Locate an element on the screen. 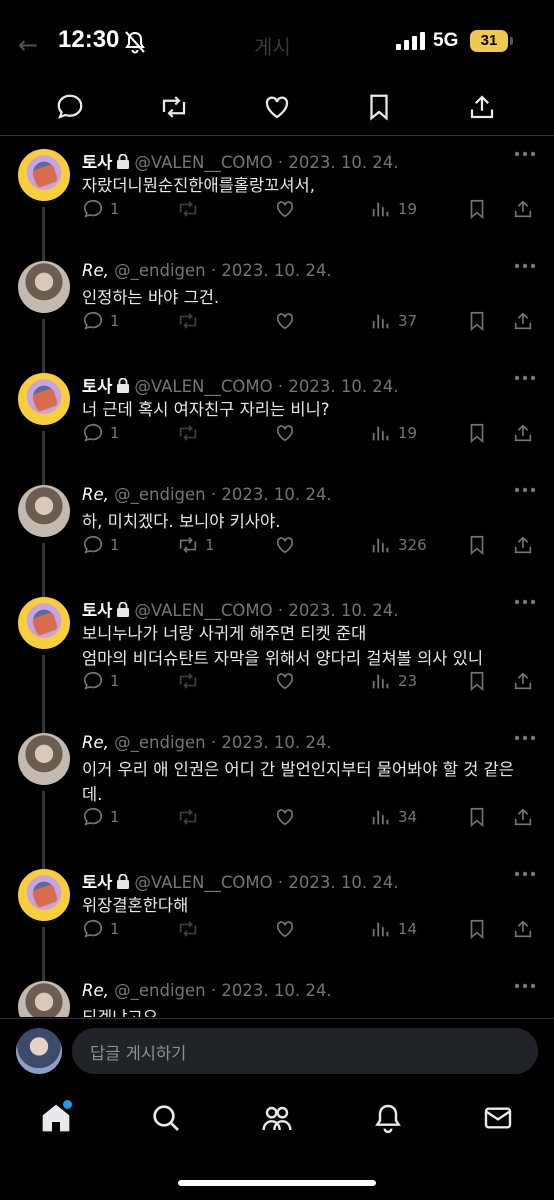  bookmark-icon is located at coordinates (379, 107).